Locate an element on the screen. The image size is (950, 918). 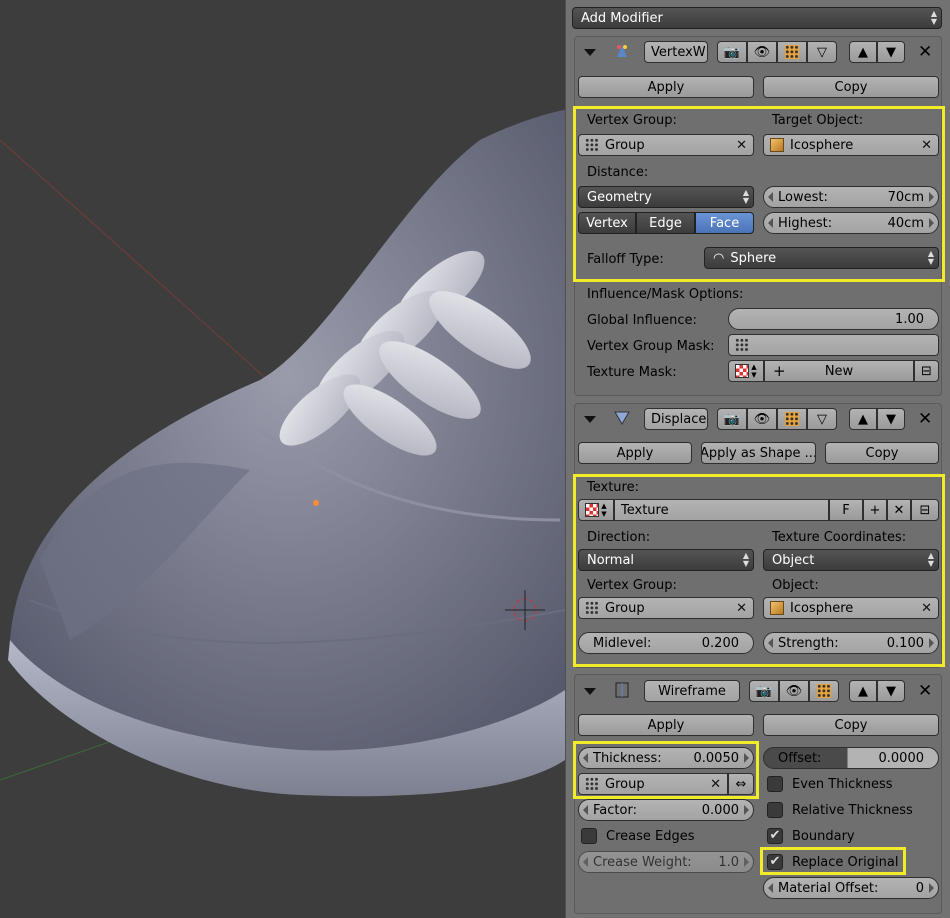
swap-icon: ⇔ is located at coordinates (741, 784).